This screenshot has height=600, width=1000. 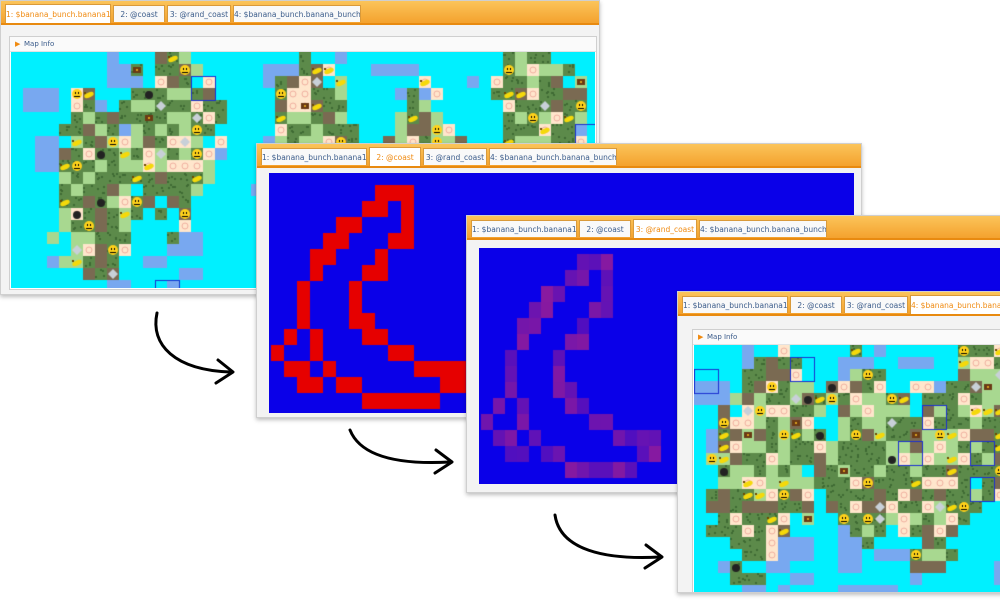 I want to click on island-map, so click(x=847, y=468).